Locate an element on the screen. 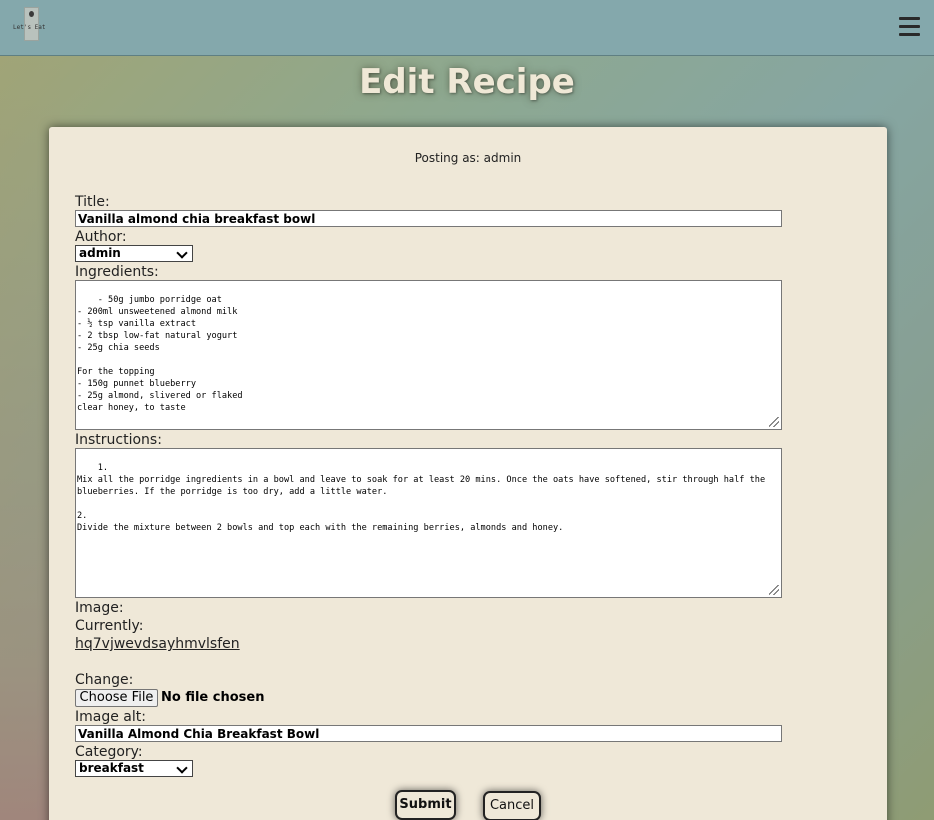 Image resolution: width=934 pixels, height=820 pixels. currently-label: Currently: is located at coordinates (109, 626).